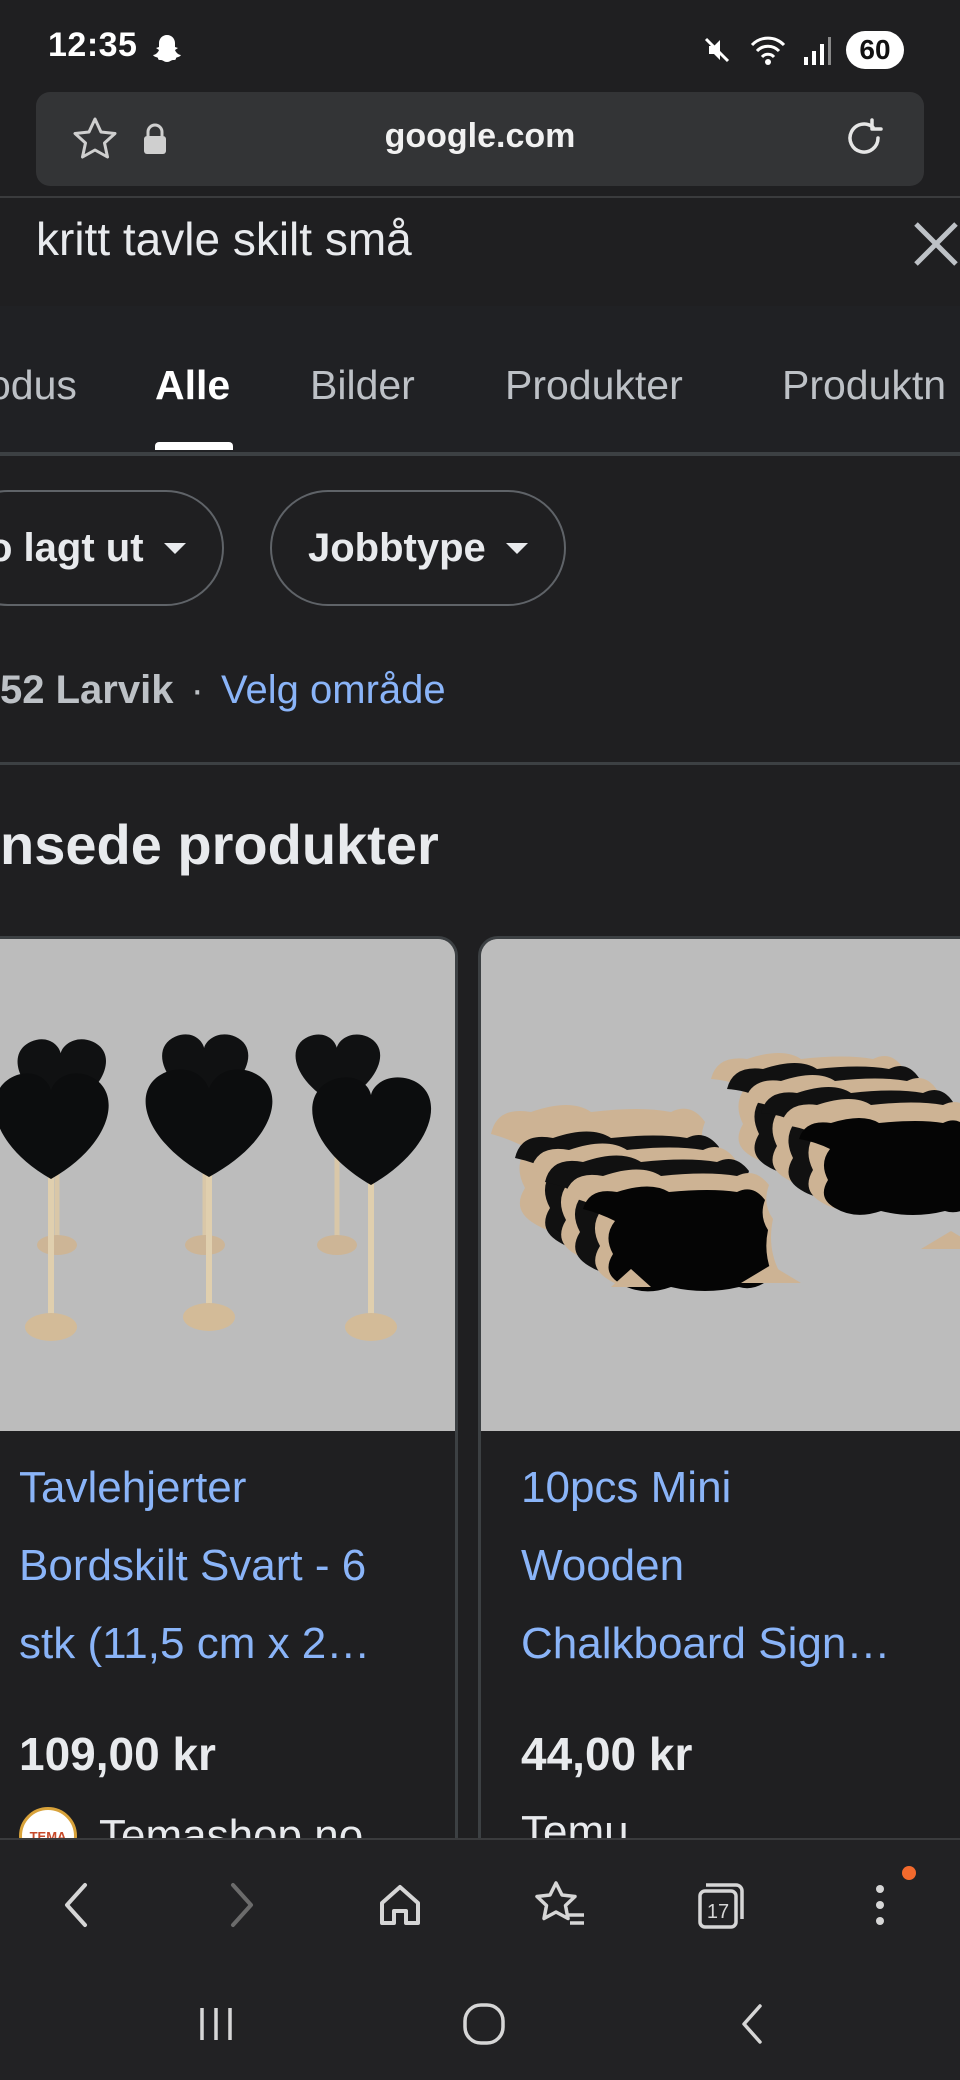 The image size is (960, 2080). Describe the element at coordinates (607, 1754) in the screenshot. I see `product-price: 44,00 kr` at that location.